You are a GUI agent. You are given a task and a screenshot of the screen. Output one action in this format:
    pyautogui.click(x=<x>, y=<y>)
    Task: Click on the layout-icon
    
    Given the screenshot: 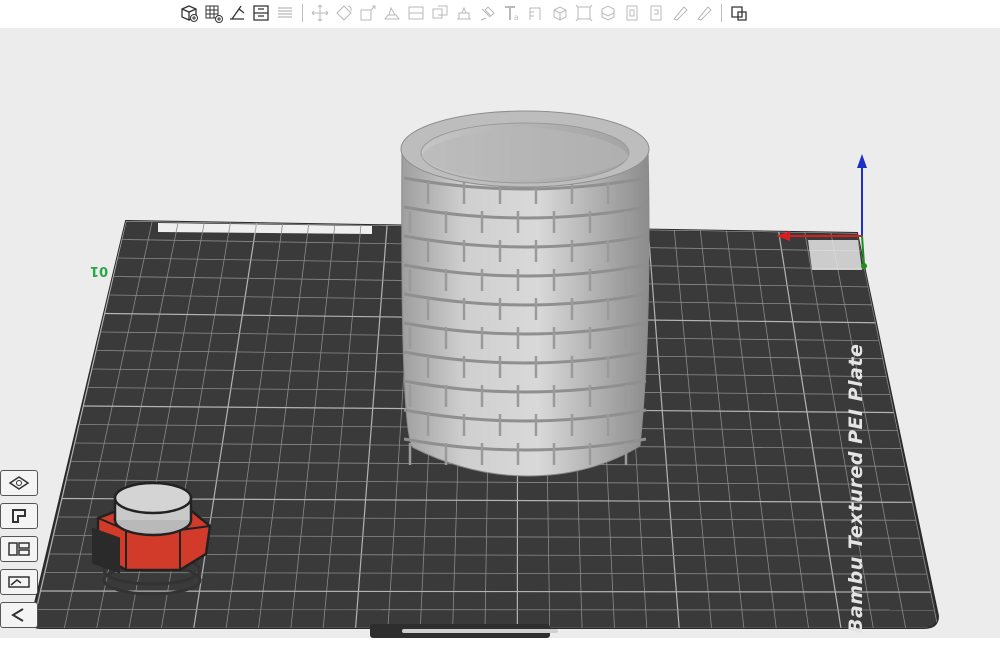 What is the action you would take?
    pyautogui.click(x=19, y=549)
    